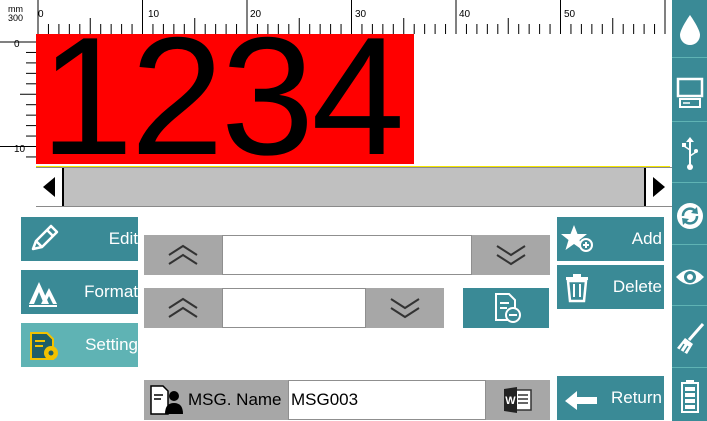 The width and height of the screenshot is (707, 421). I want to click on user-document-icon, so click(166, 400).